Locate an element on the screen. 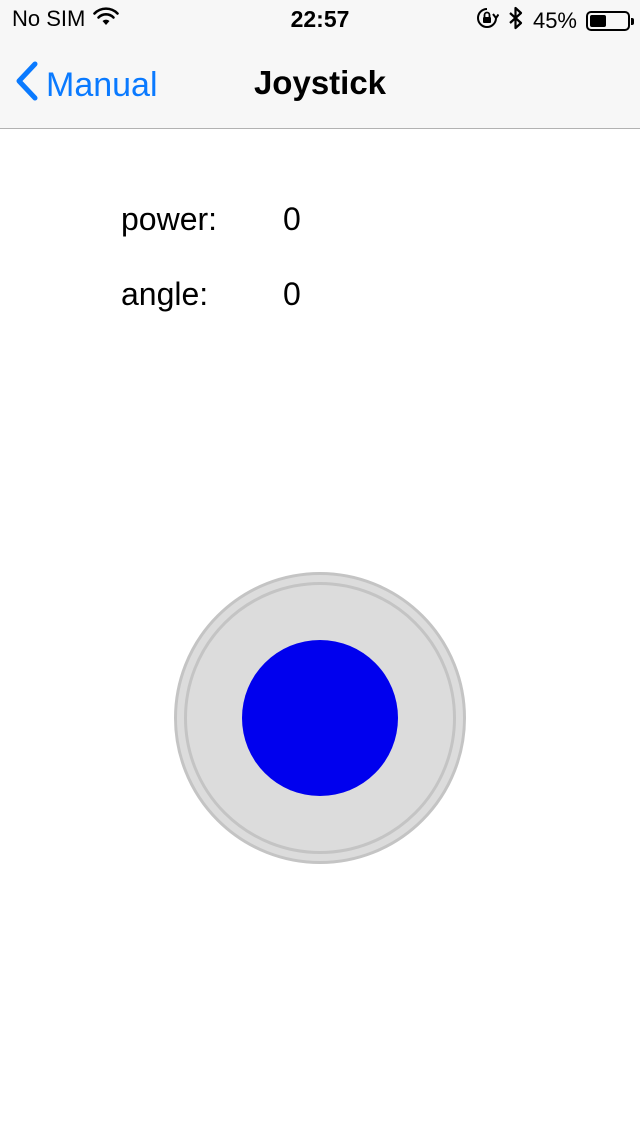 This screenshot has width=640, height=1136. power-value: 0 is located at coordinates (292, 219).